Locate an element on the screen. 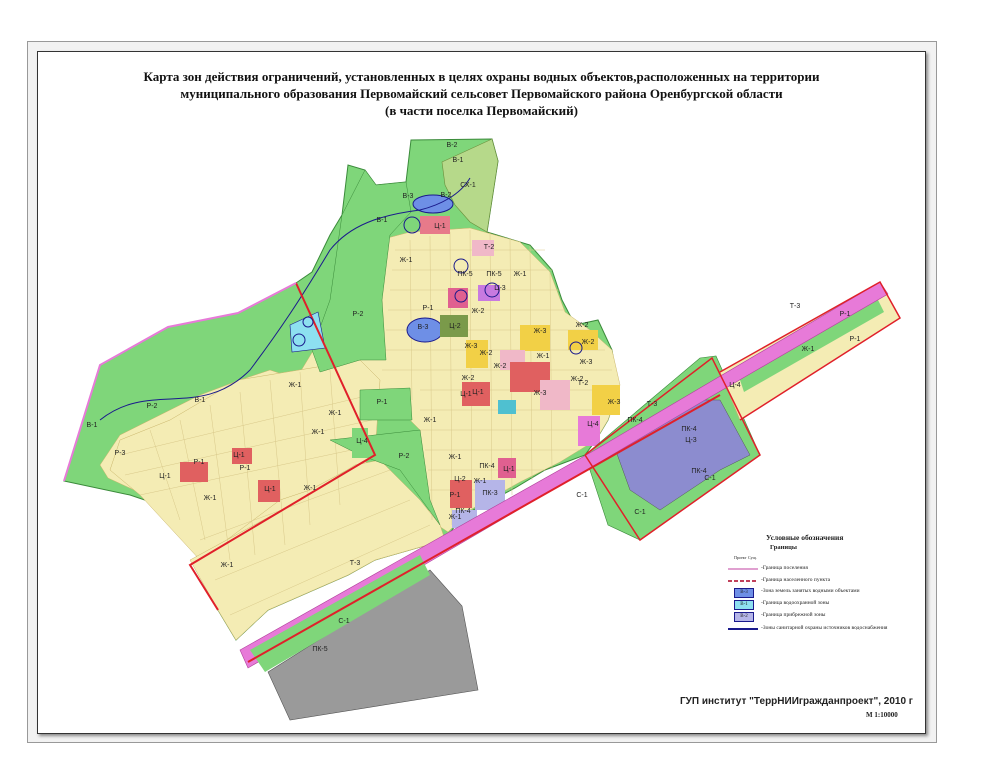 The height and width of the screenshot is (768, 1004). legend-item-label: -Граница поселения is located at coordinates (784, 568).